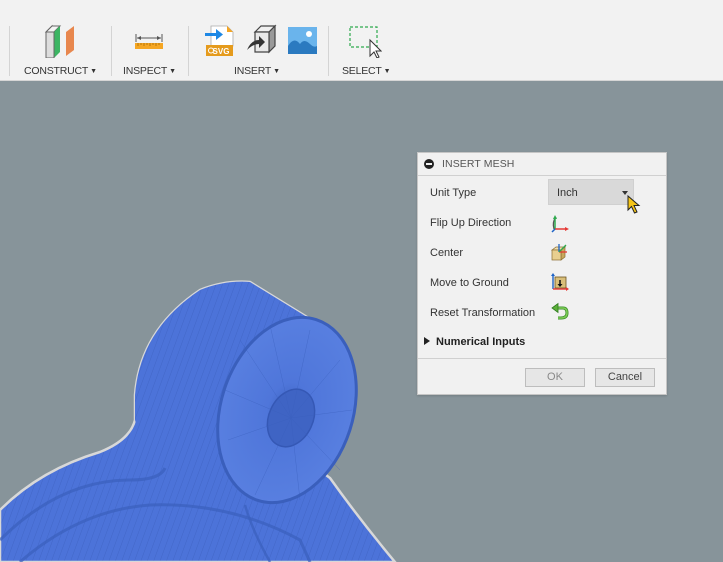 Image resolution: width=723 pixels, height=562 pixels. I want to click on move-to-ground-row: Move to Ground, so click(545, 284).